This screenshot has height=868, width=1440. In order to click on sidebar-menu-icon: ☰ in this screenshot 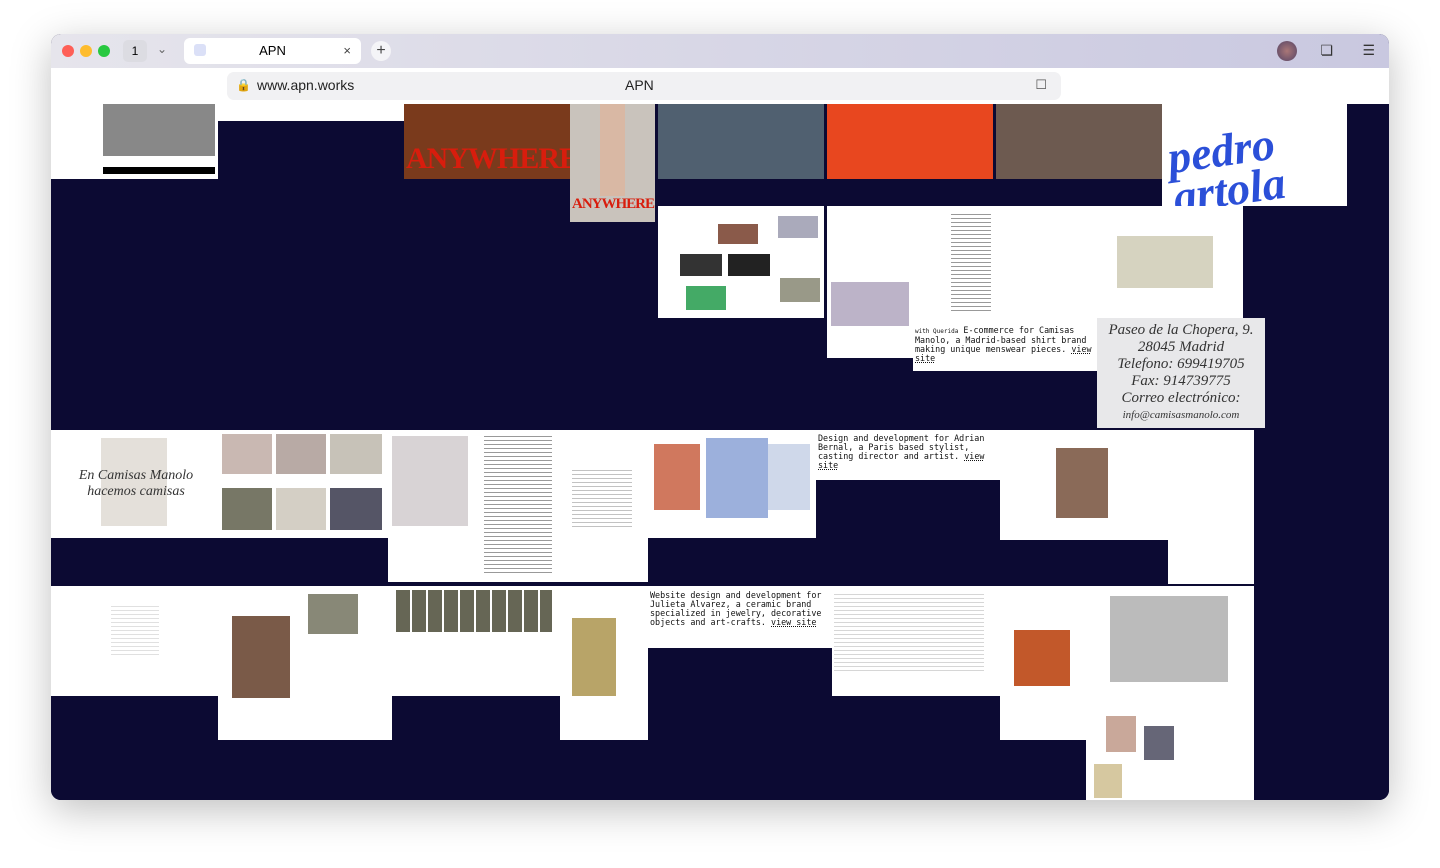, I will do `click(1368, 50)`.